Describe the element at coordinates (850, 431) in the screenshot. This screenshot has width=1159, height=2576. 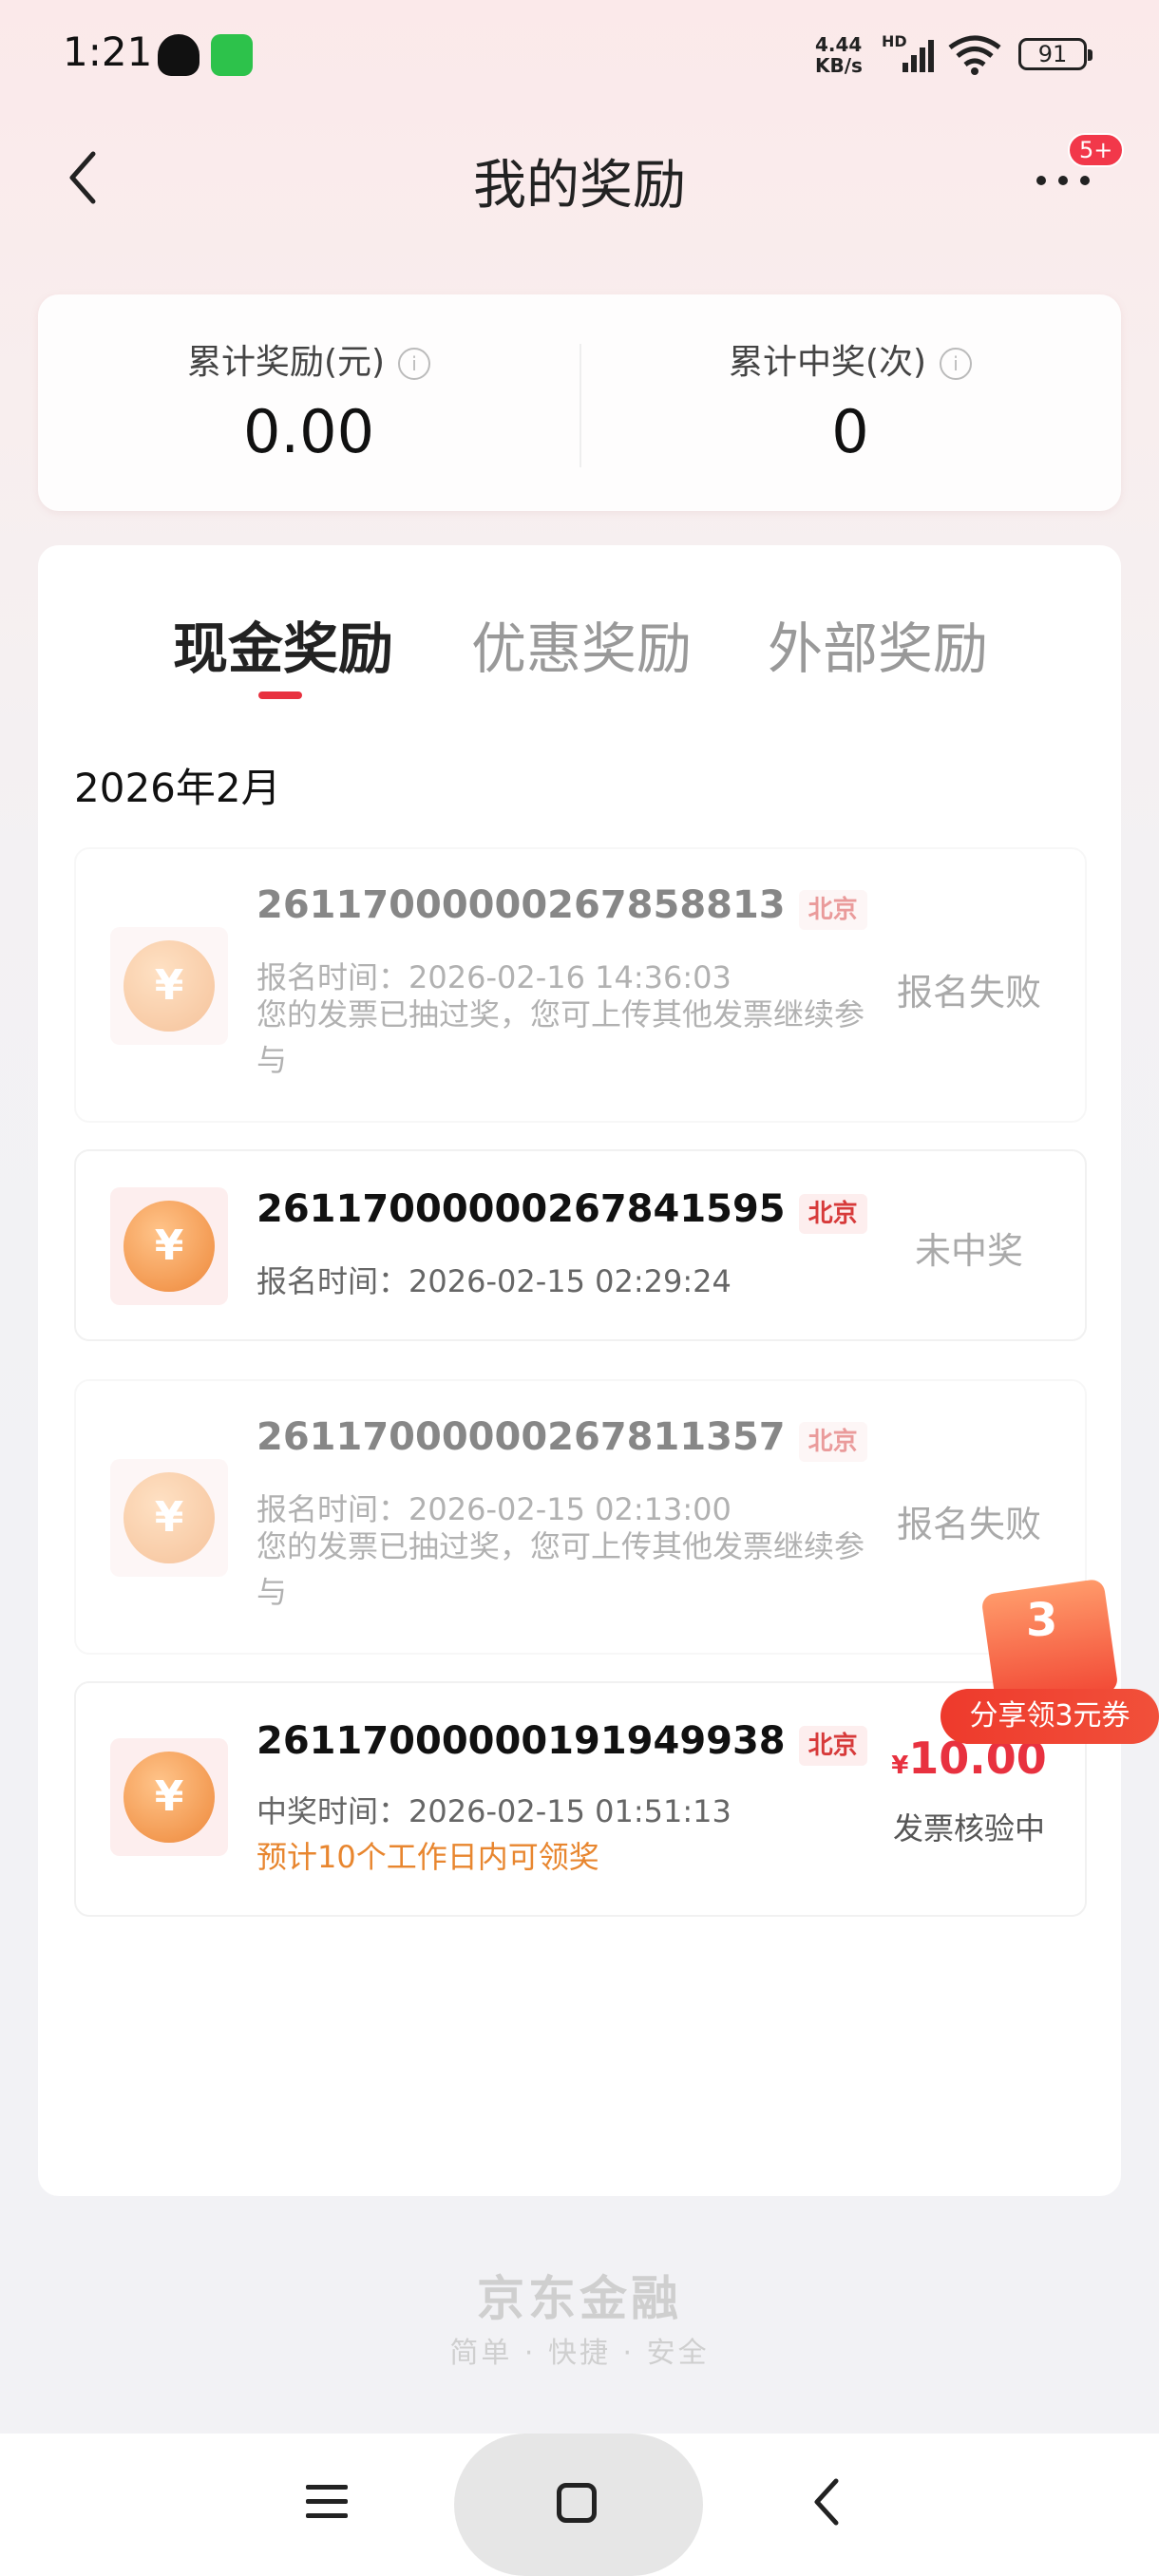
I see `total-wins-value: 0` at that location.